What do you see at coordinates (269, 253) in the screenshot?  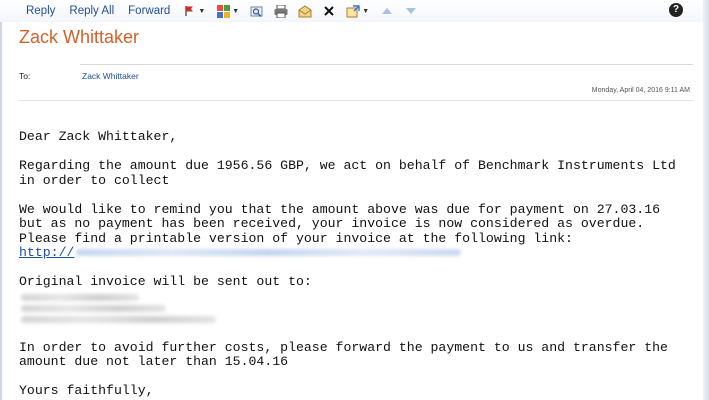 I see `redacted-link` at bounding box center [269, 253].